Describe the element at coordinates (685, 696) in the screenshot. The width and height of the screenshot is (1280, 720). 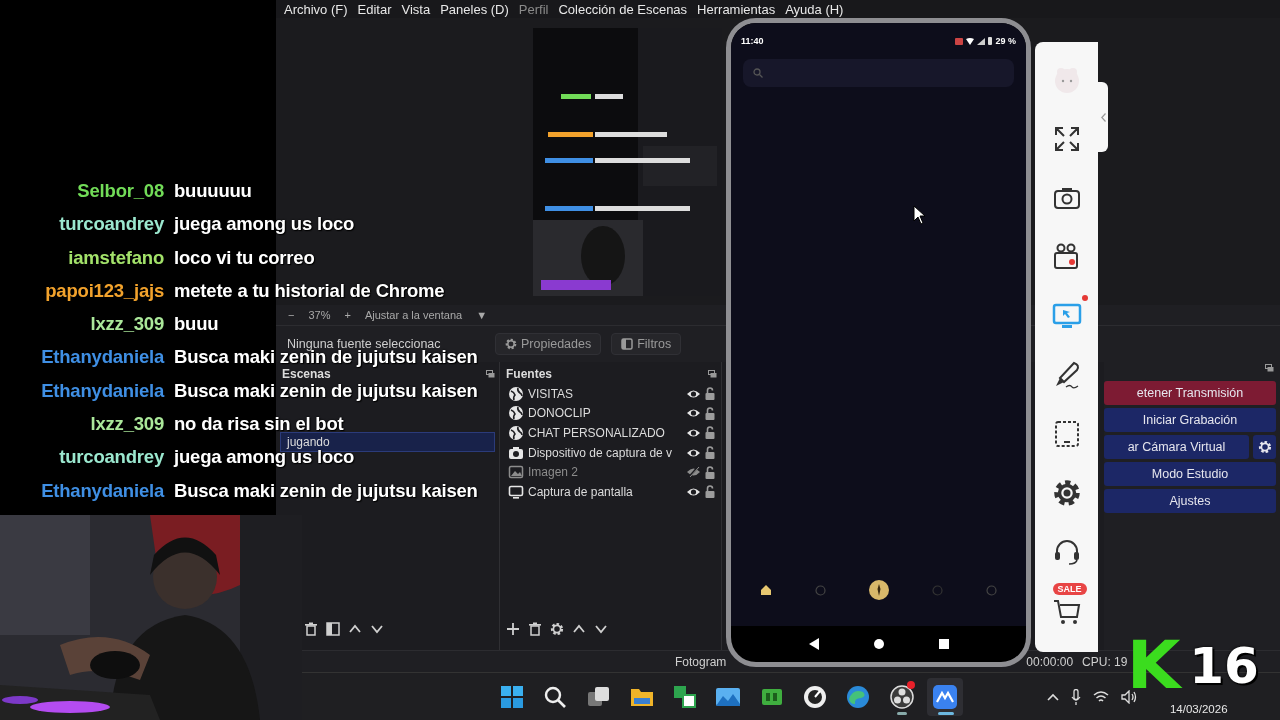
I see `notebook-icon` at that location.